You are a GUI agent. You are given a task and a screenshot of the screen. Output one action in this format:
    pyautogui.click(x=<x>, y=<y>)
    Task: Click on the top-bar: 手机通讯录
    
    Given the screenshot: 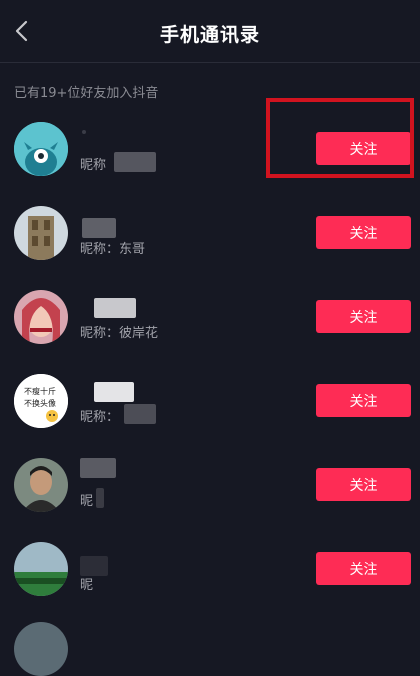 What is the action you would take?
    pyautogui.click(x=210, y=31)
    